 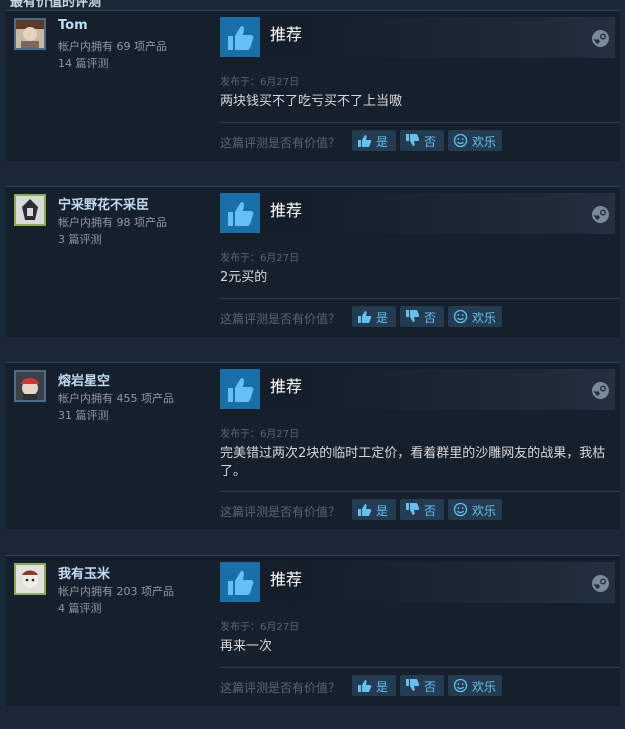 I want to click on review-text: 两块钱买不了吃亏买不了上当嗷, so click(x=311, y=101).